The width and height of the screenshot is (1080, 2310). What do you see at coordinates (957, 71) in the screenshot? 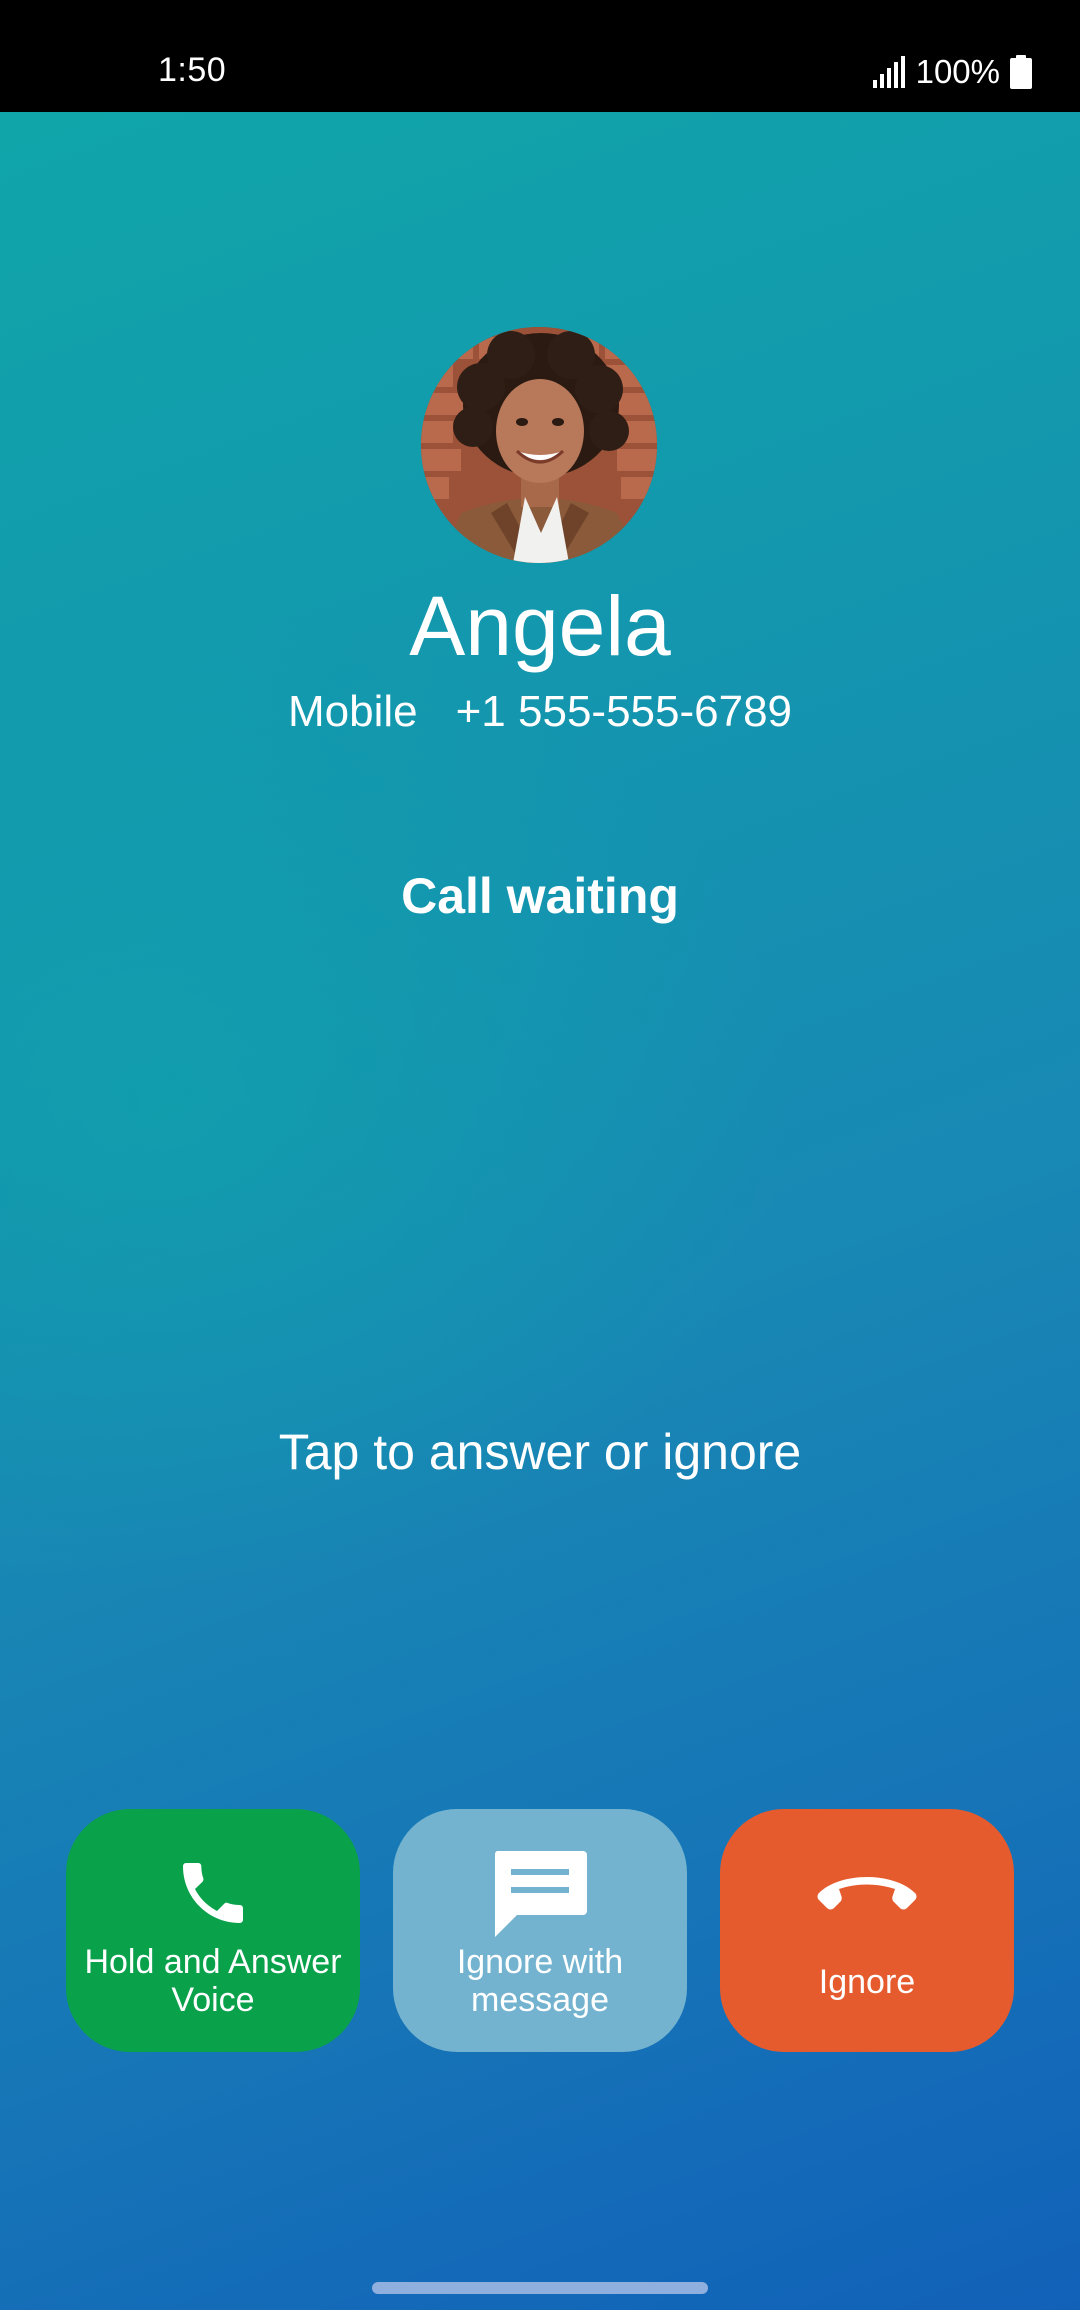
I see `battery-percentage: 100%` at bounding box center [957, 71].